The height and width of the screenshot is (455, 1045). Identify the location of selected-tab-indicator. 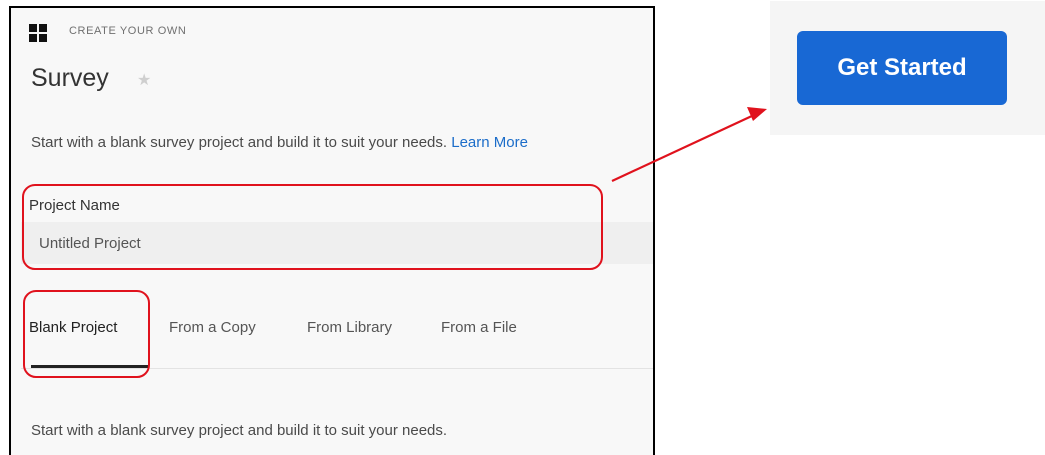
(90, 366).